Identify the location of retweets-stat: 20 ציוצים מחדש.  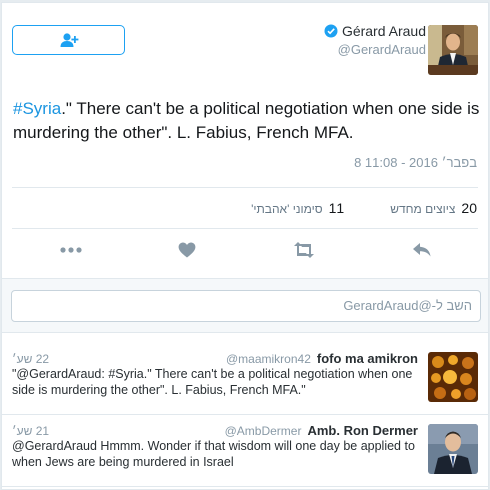
(433, 208).